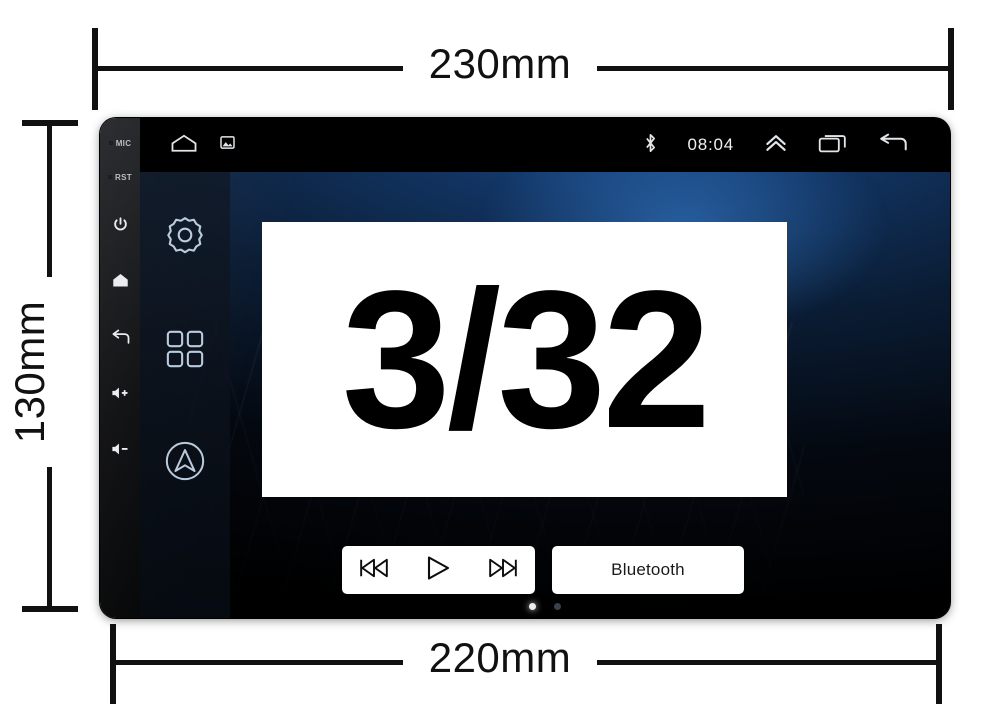 This screenshot has height=706, width=1000. What do you see at coordinates (557, 606) in the screenshot?
I see `page-dot-inactive` at bounding box center [557, 606].